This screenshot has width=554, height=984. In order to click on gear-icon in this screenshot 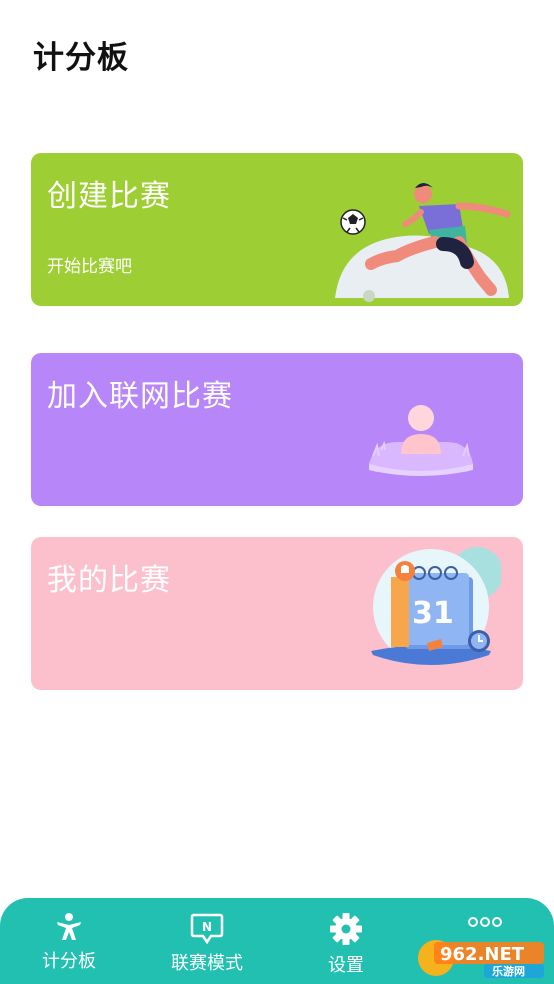, I will do `click(346, 929)`.